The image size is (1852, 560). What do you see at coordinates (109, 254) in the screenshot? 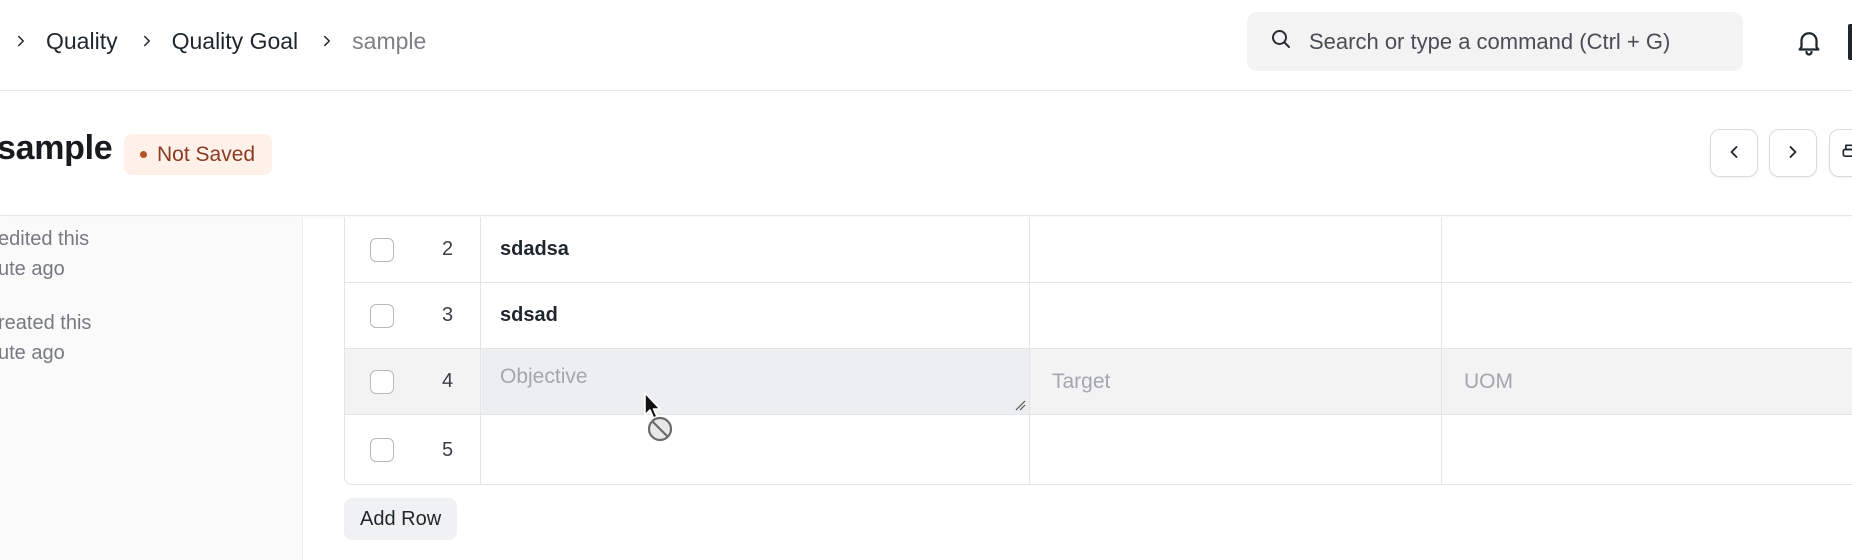
I see `activity-item: edited this ute ago` at bounding box center [109, 254].